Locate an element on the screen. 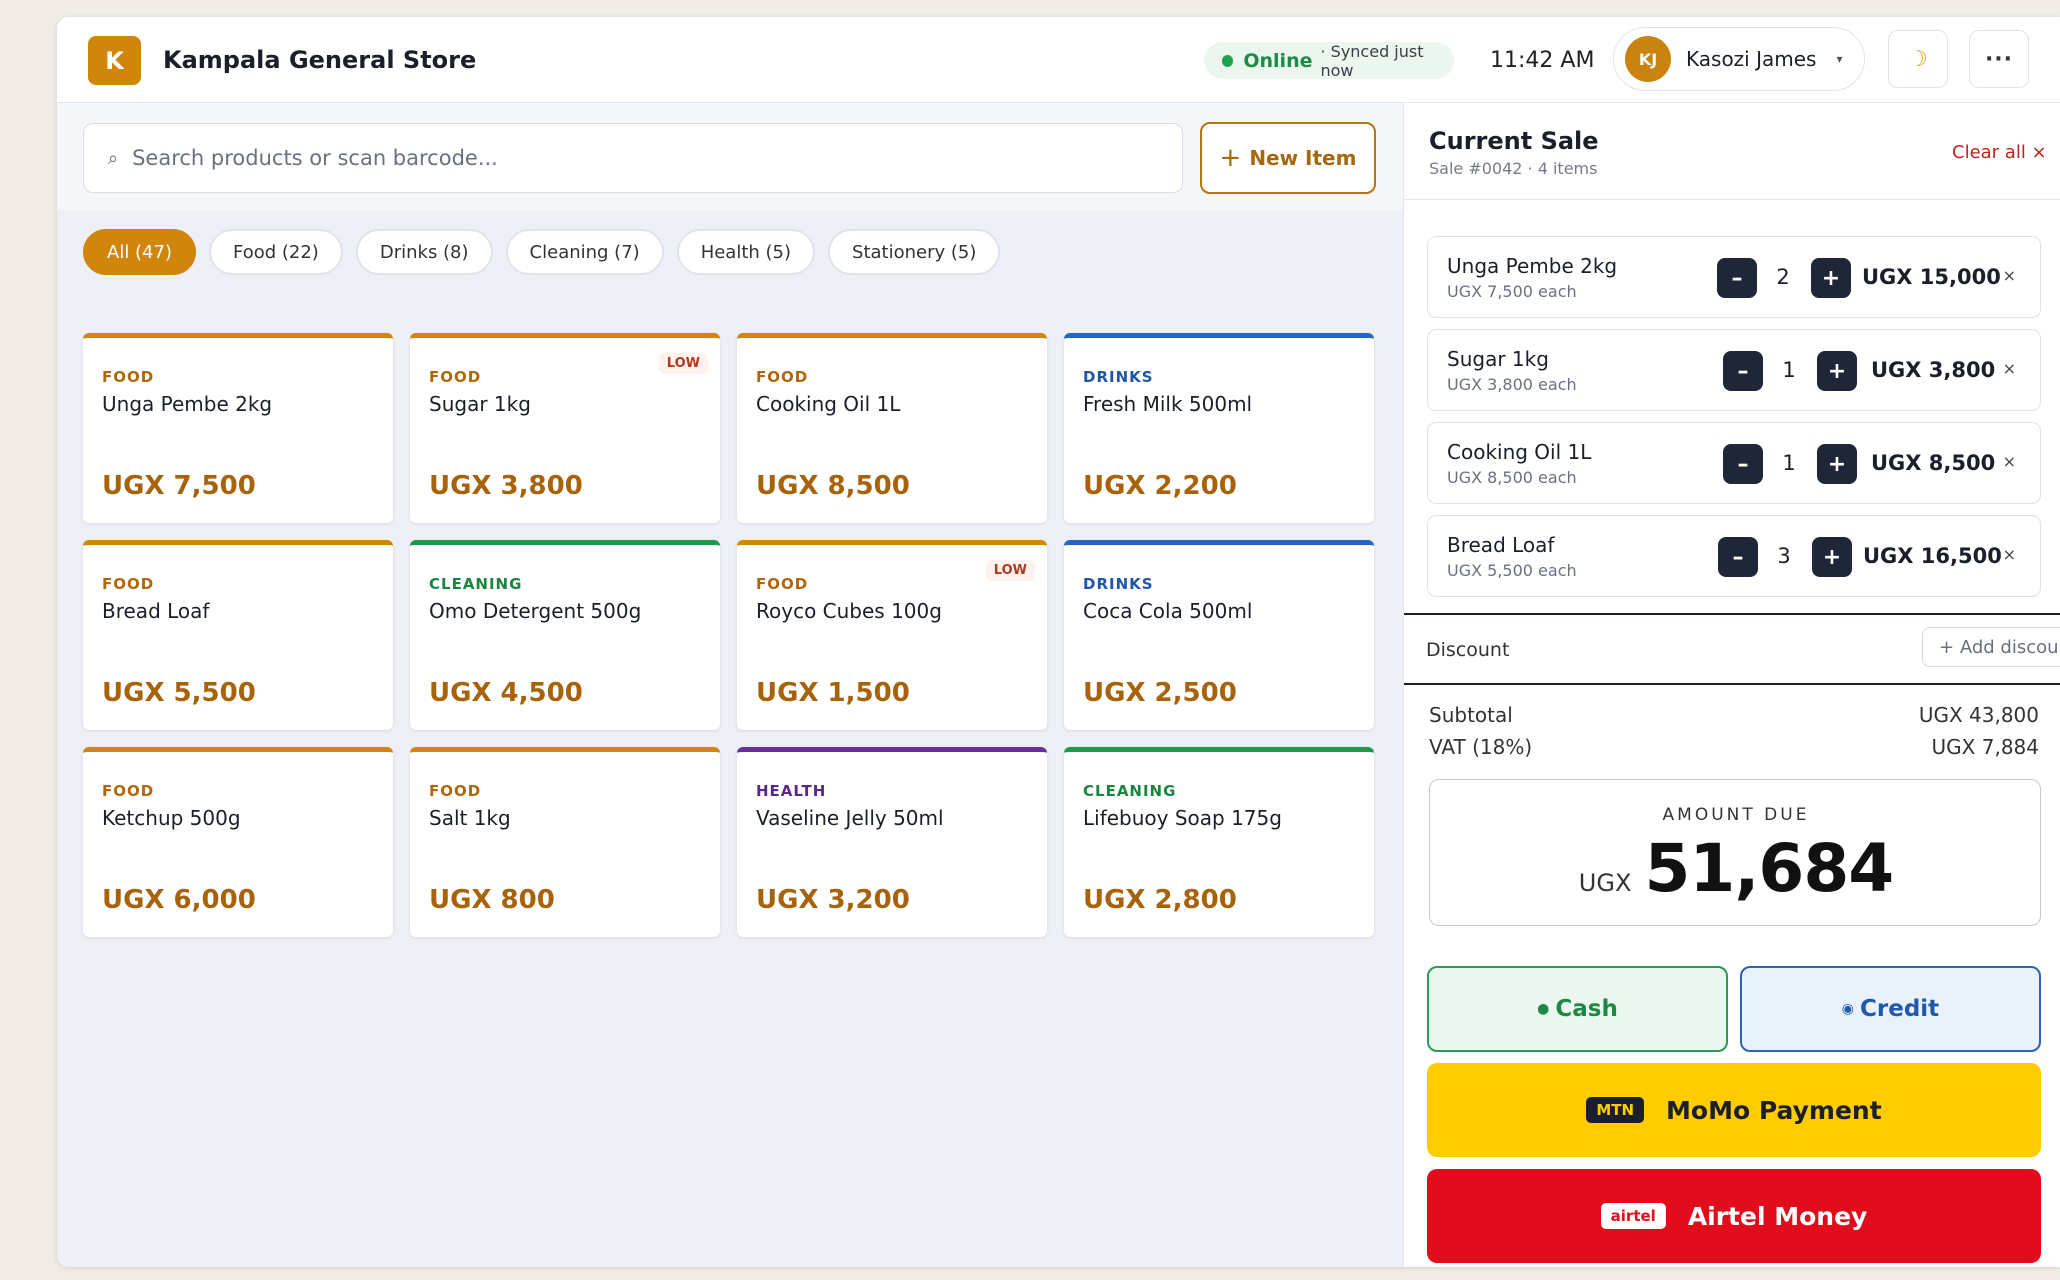  new-item-button: + New Item is located at coordinates (1288, 158).